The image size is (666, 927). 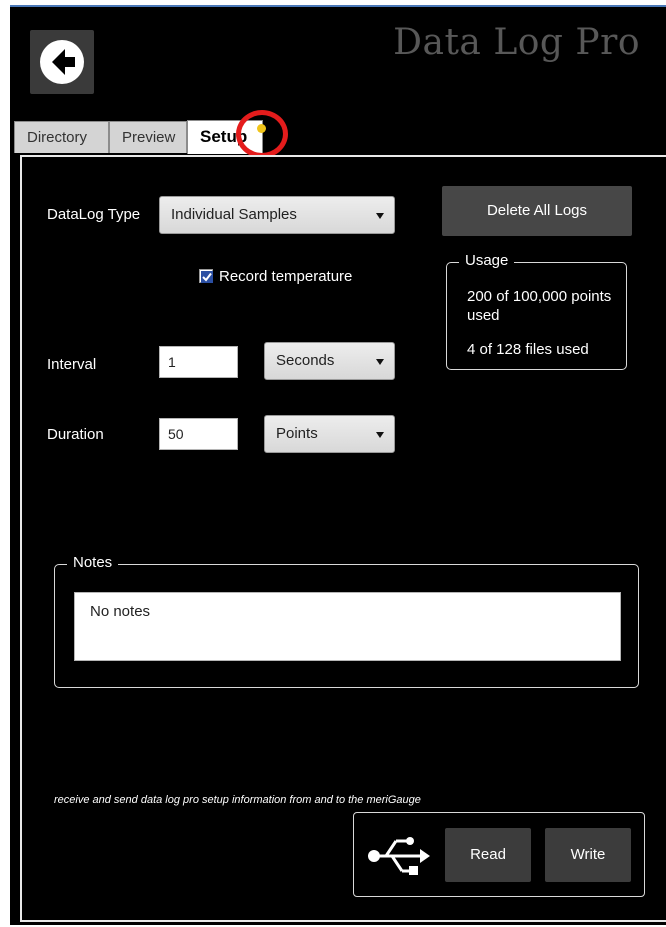 I want to click on app-title: Data Log Pro, so click(x=516, y=42).